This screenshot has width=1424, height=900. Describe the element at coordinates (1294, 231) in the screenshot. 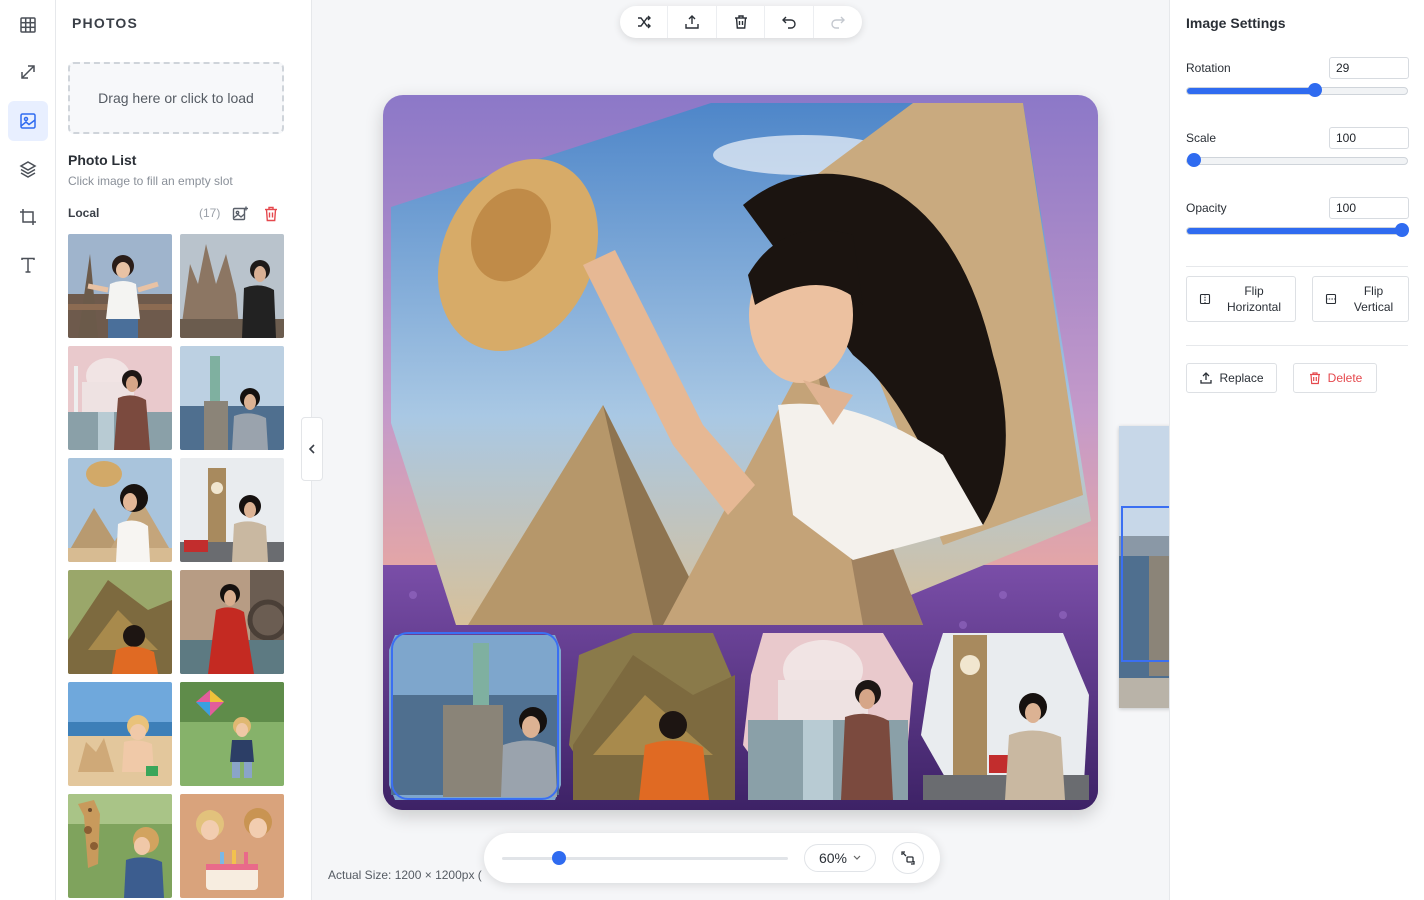

I see `opacity-slider-fill` at that location.